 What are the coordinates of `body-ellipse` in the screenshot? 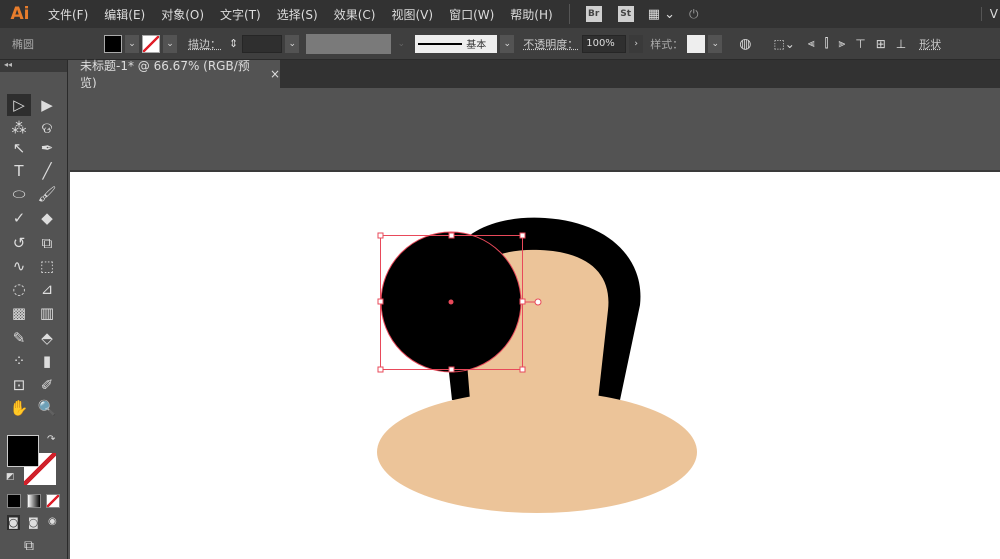 It's located at (537, 452).